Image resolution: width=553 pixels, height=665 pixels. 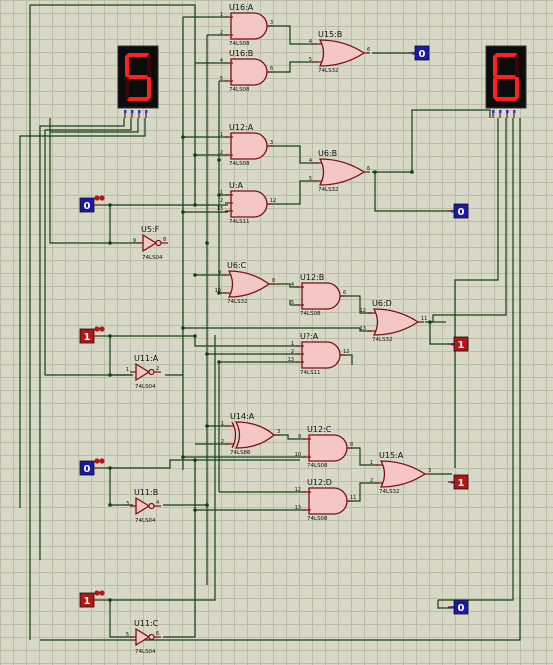 What do you see at coordinates (221, 15) in the screenshot?
I see `pin-number-u16-a-0: 1` at bounding box center [221, 15].